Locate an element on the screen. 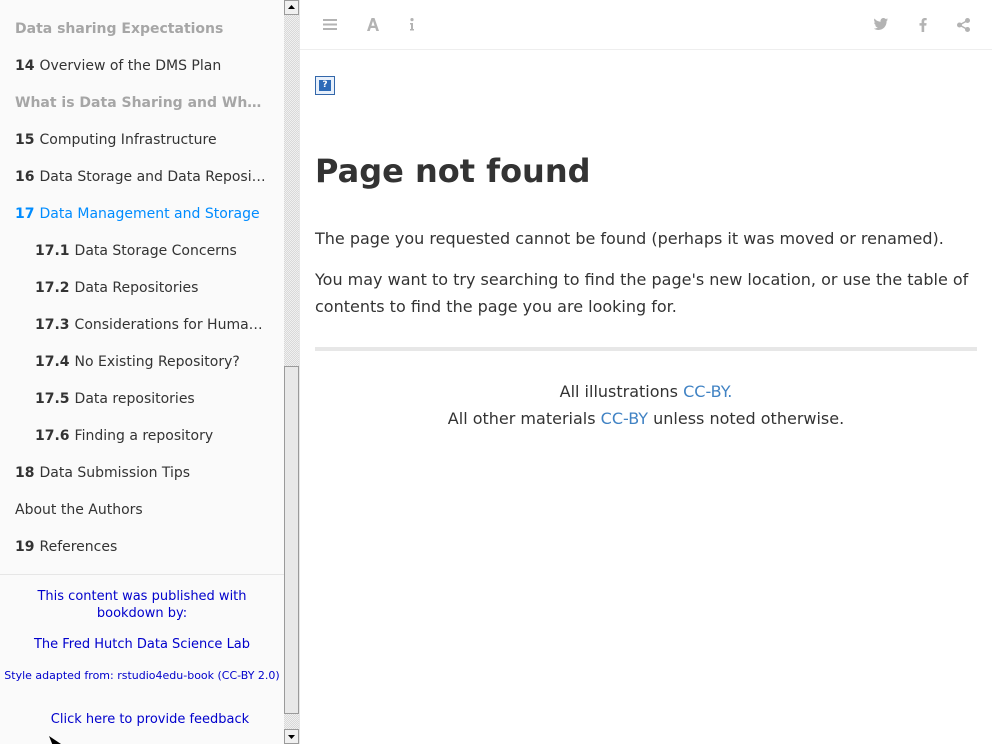 This screenshot has width=992, height=744. toc-item-number: 18 is located at coordinates (25, 473).